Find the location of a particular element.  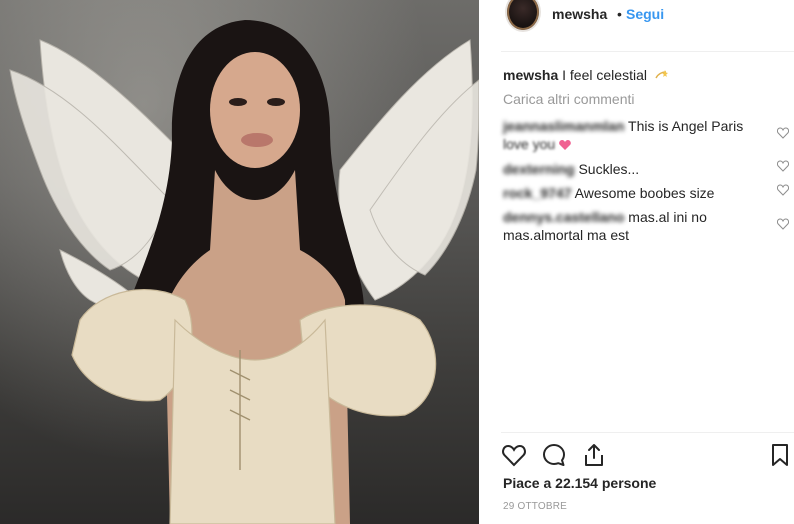

post-header: mewsha • Segui is located at coordinates (636, 17).